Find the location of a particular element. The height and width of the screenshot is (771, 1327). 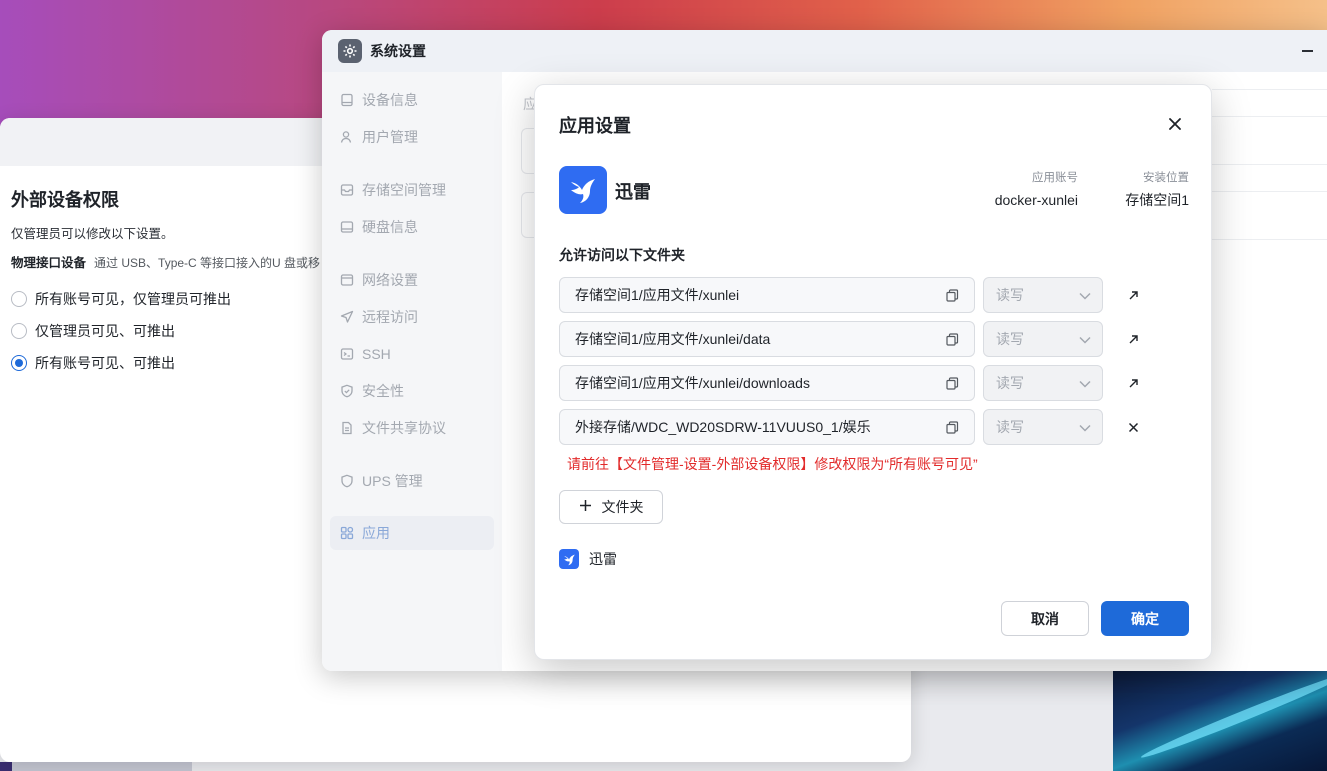

app-name: 迅雷 is located at coordinates (633, 192).